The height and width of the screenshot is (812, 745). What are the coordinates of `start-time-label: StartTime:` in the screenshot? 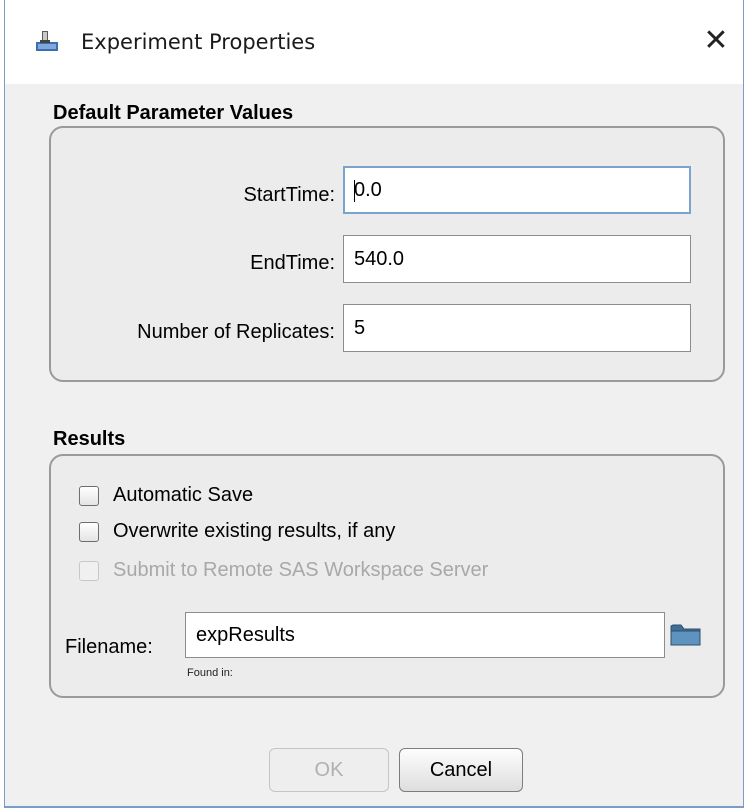 It's located at (289, 195).